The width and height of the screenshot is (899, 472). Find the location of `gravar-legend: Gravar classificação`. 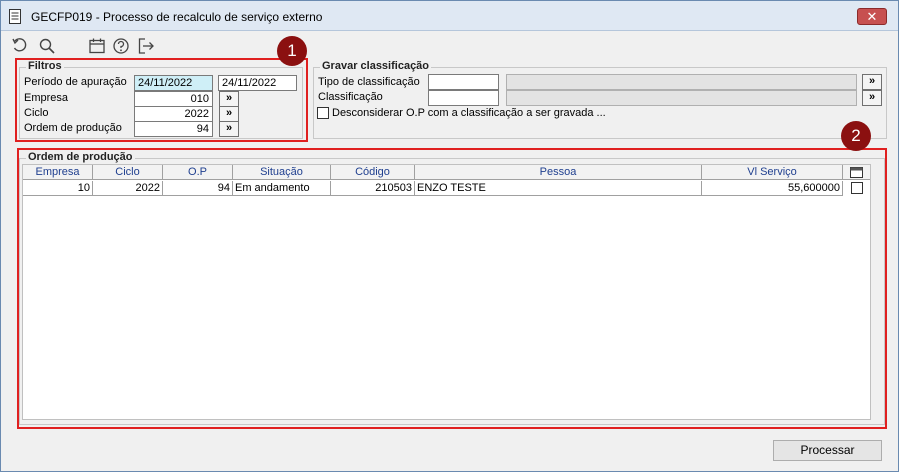

gravar-legend: Gravar classificação is located at coordinates (376, 66).